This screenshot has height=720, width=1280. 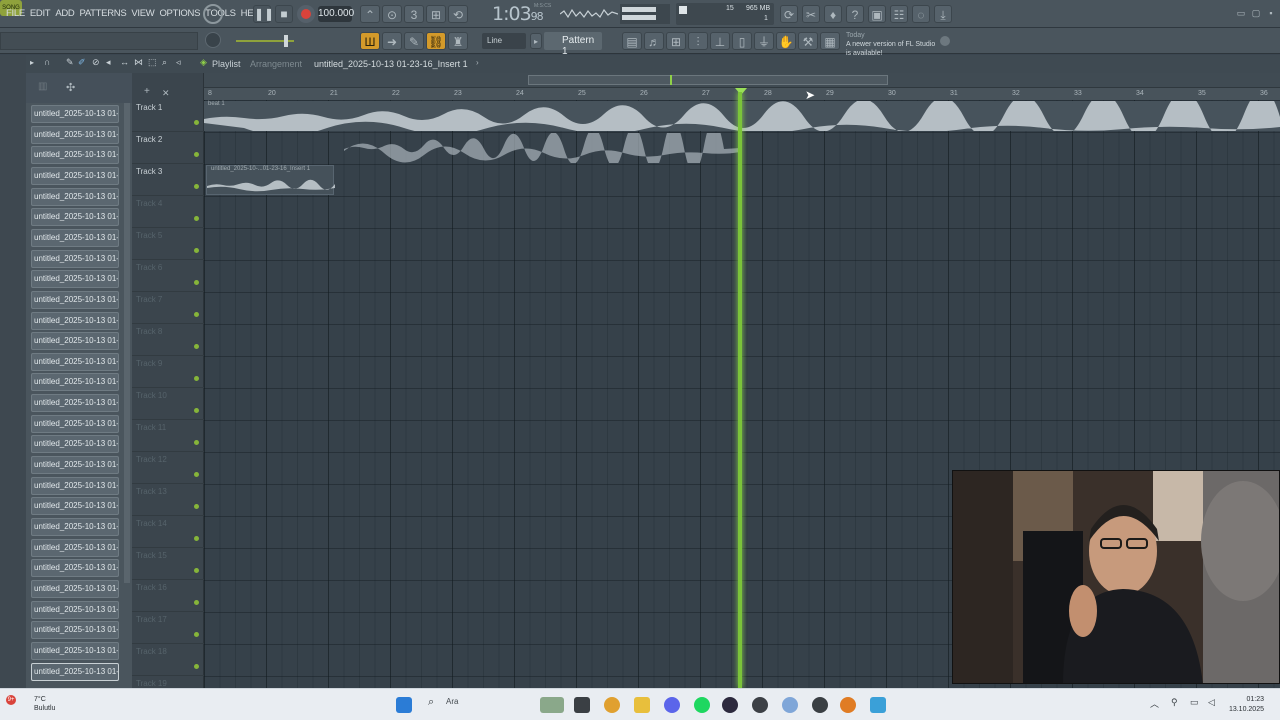 What do you see at coordinates (265, 41) in the screenshot?
I see `master-volume-slider` at bounding box center [265, 41].